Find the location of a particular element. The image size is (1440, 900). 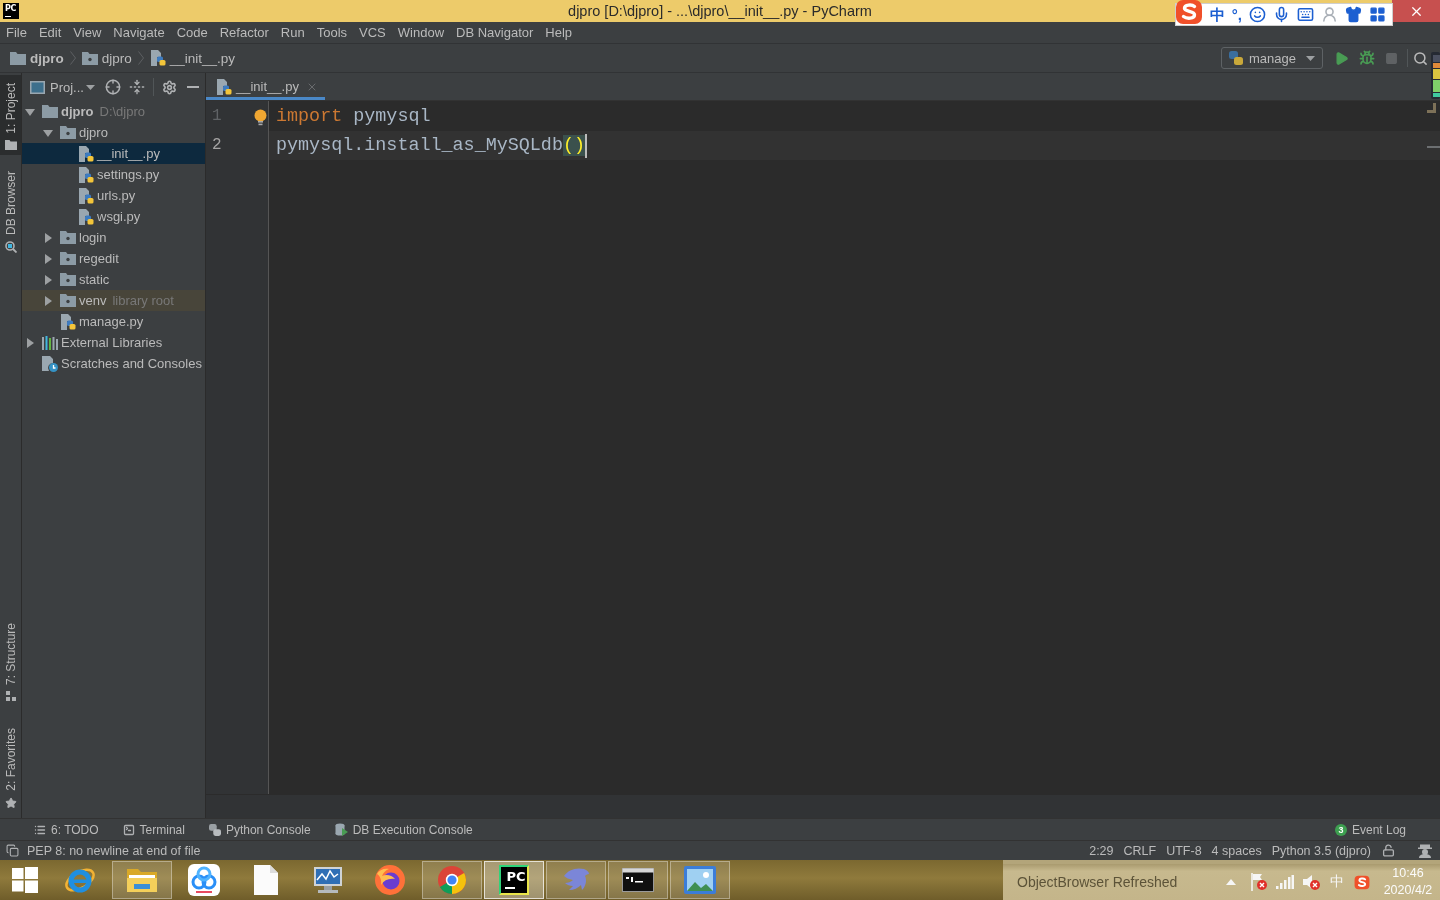

round-browser-icon is located at coordinates (452, 880).